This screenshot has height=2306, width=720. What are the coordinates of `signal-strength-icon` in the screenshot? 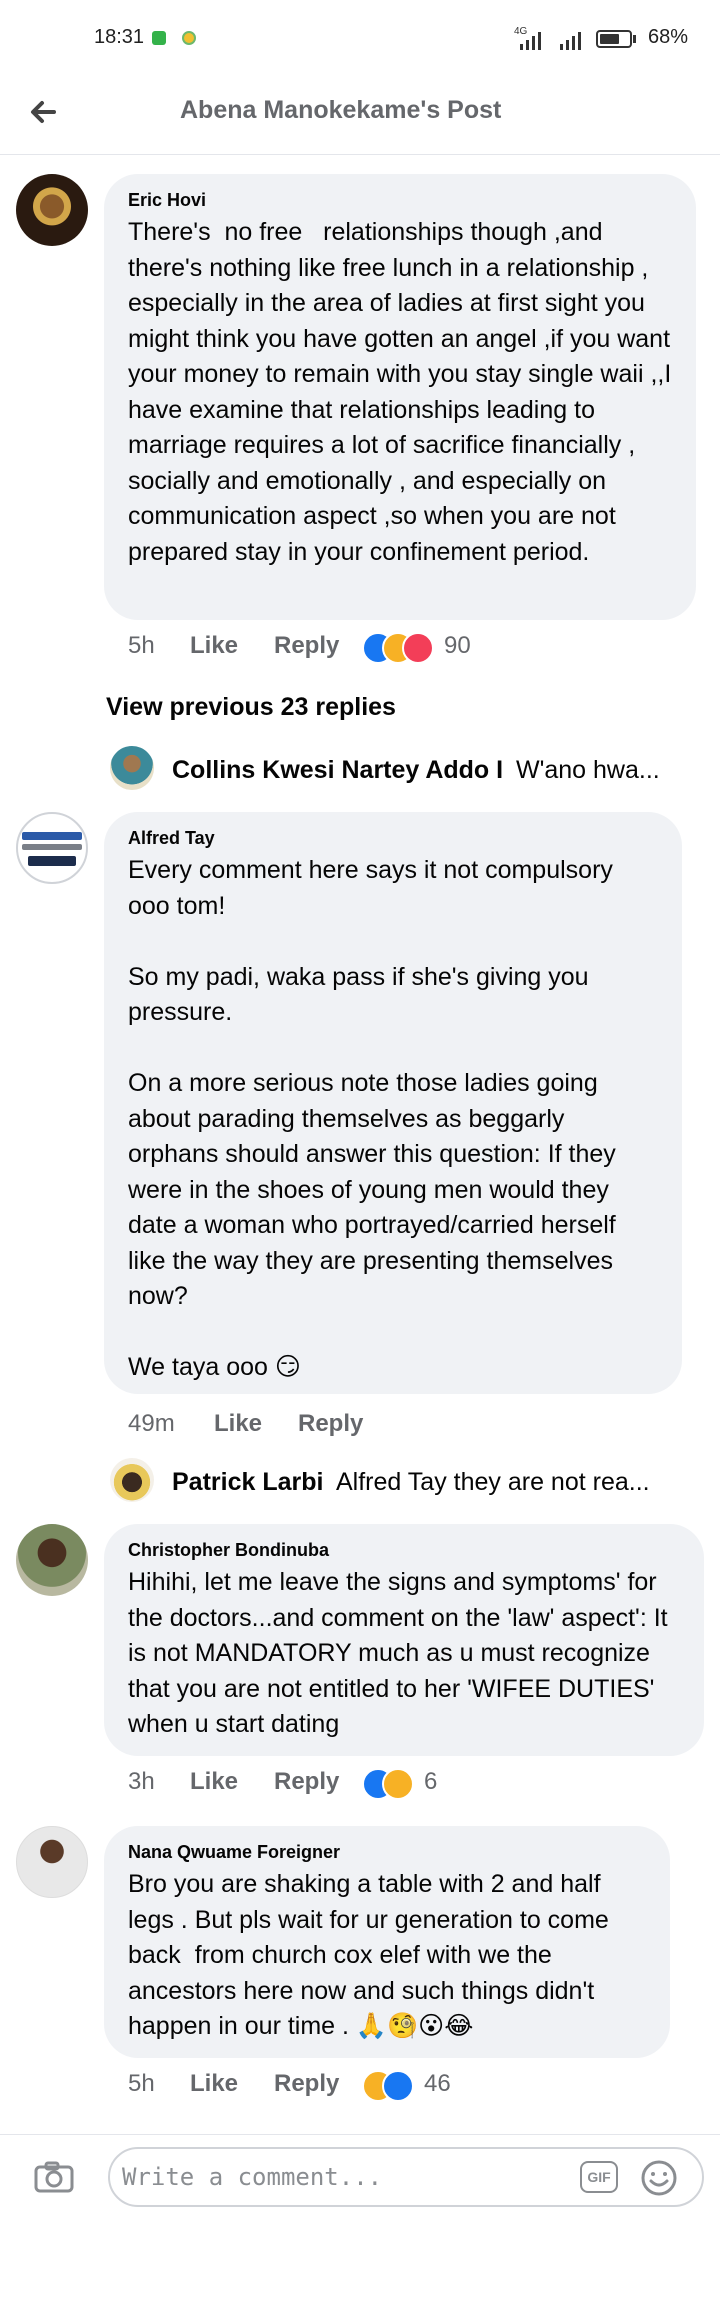 It's located at (535, 40).